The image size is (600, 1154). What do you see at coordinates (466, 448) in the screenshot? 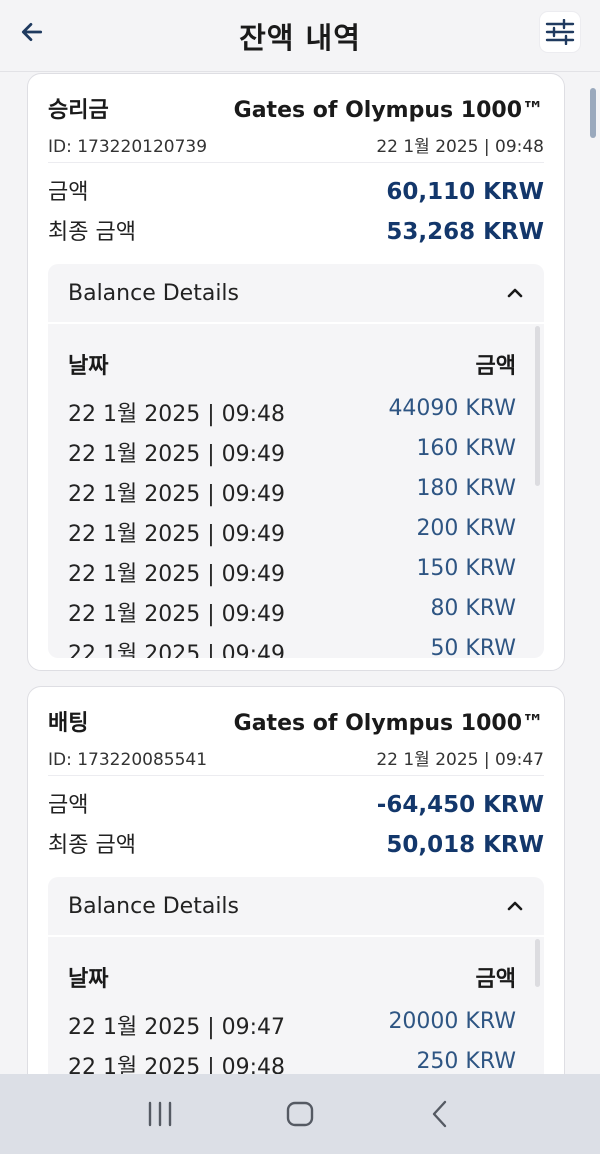
I see `details-amount: 160 KRW` at bounding box center [466, 448].